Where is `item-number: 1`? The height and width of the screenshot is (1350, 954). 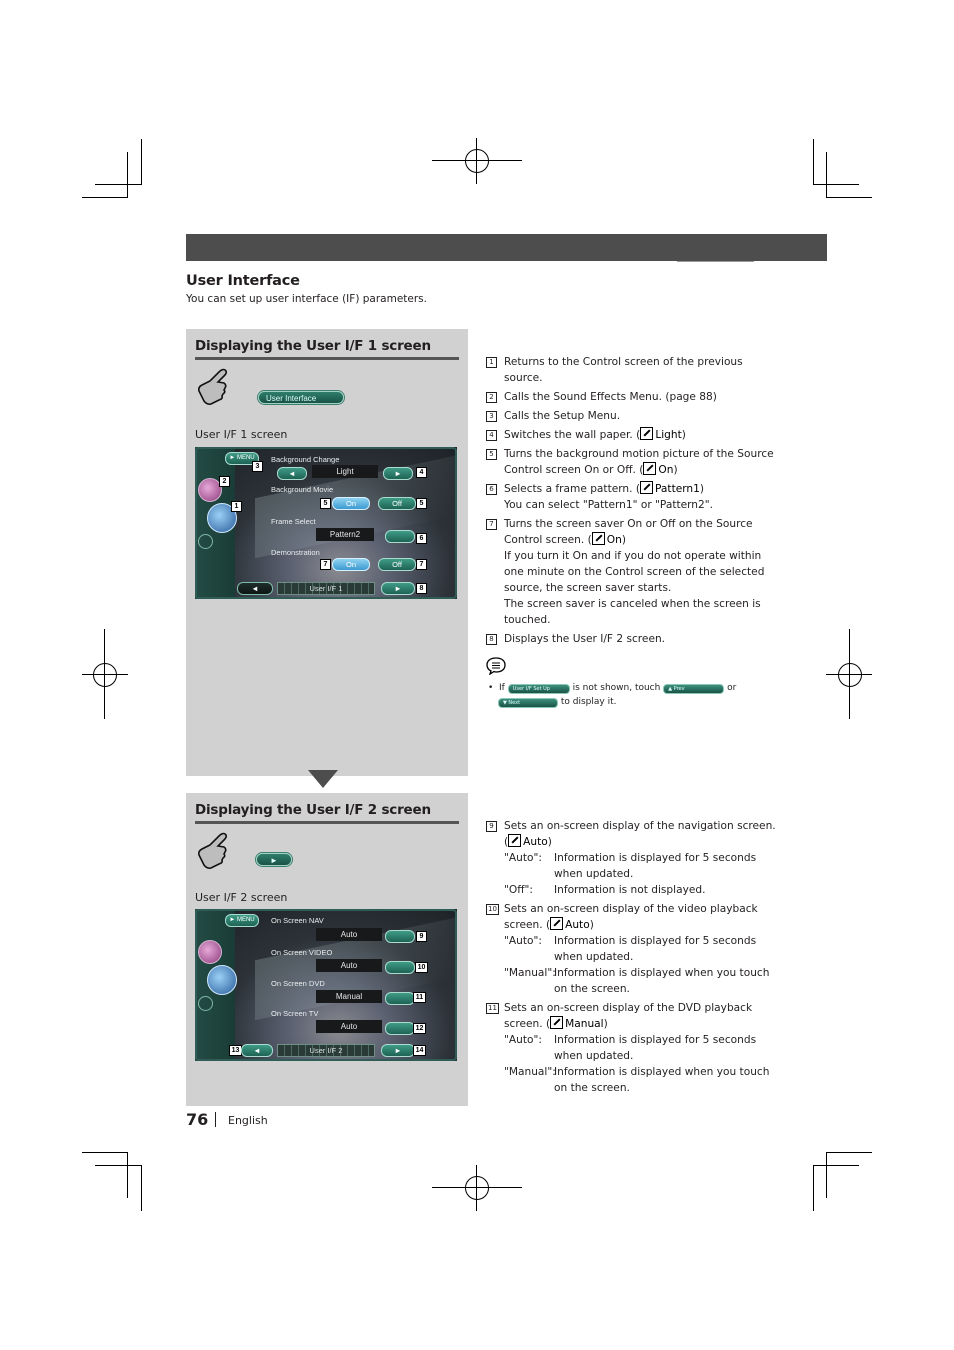
item-number: 1 is located at coordinates (491, 362).